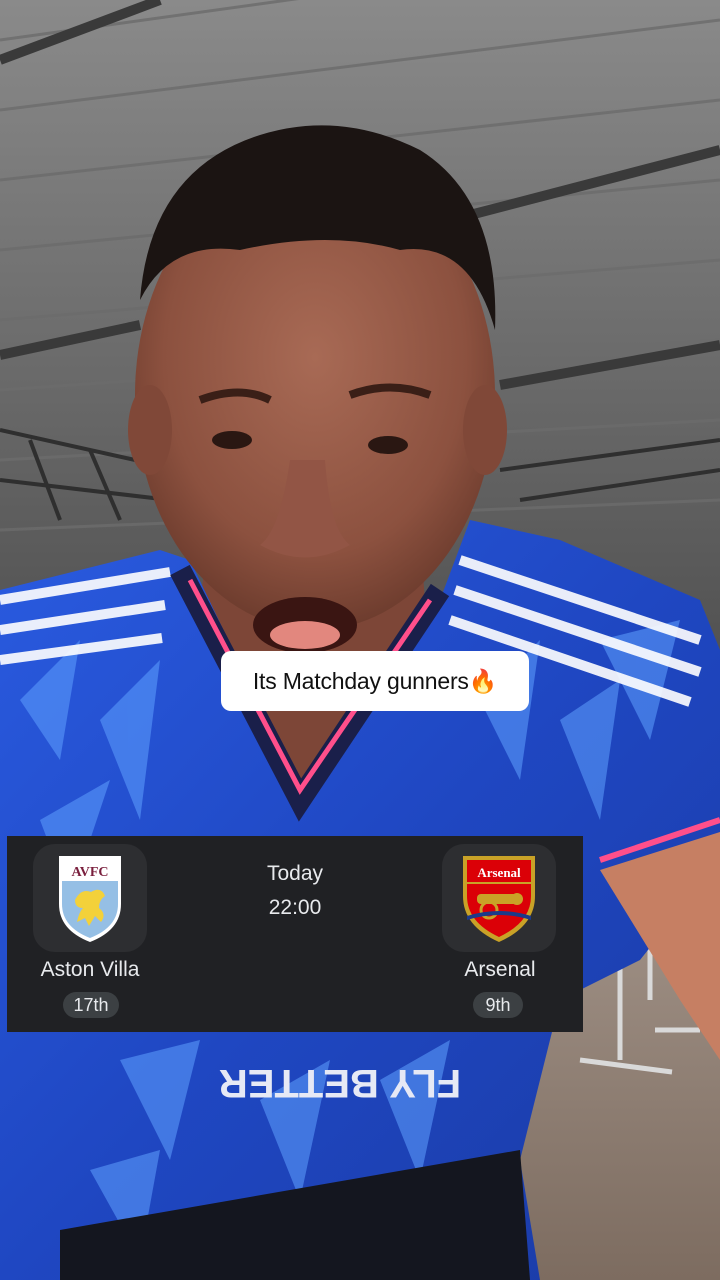 Image resolution: width=720 pixels, height=1280 pixels. I want to click on home-team-name: Aston Villa, so click(90, 969).